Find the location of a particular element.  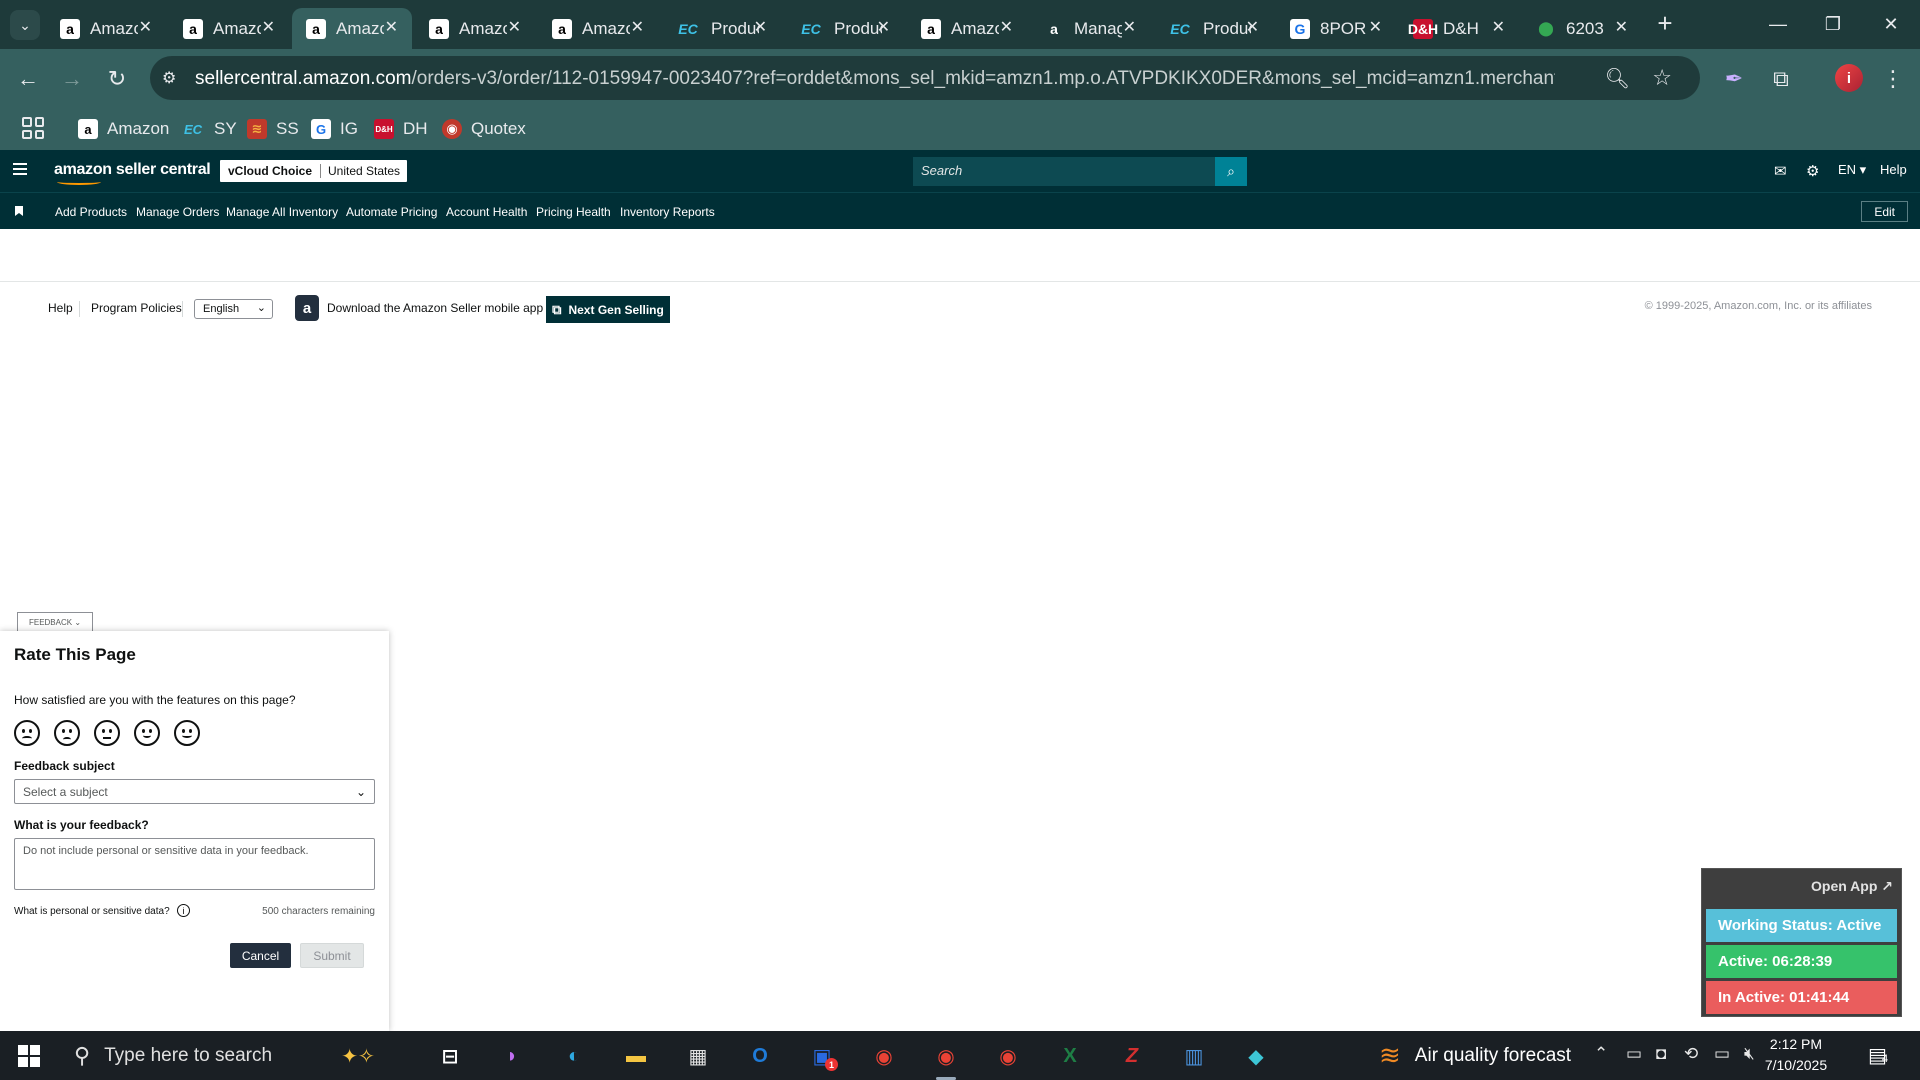

search-input: Search is located at coordinates (941, 170).